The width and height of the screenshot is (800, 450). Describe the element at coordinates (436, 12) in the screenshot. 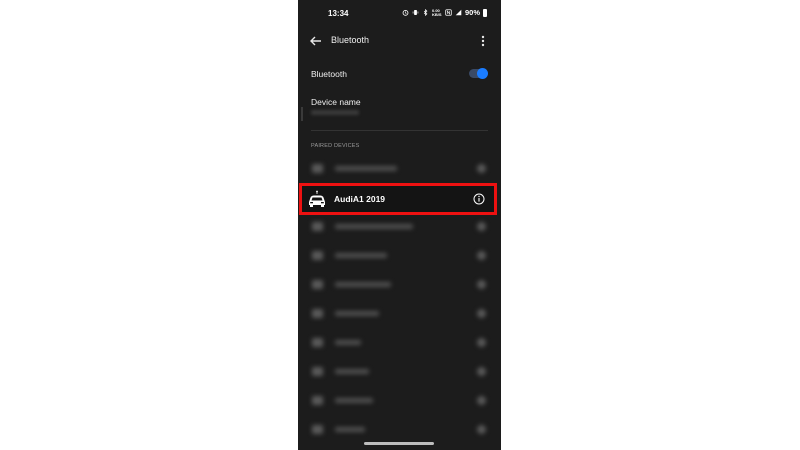

I see `data-speed: 0.00 KB/S` at that location.